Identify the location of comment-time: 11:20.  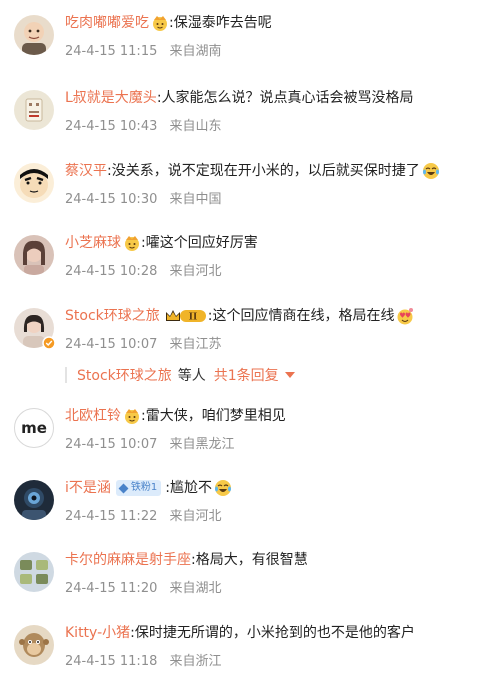
(138, 588).